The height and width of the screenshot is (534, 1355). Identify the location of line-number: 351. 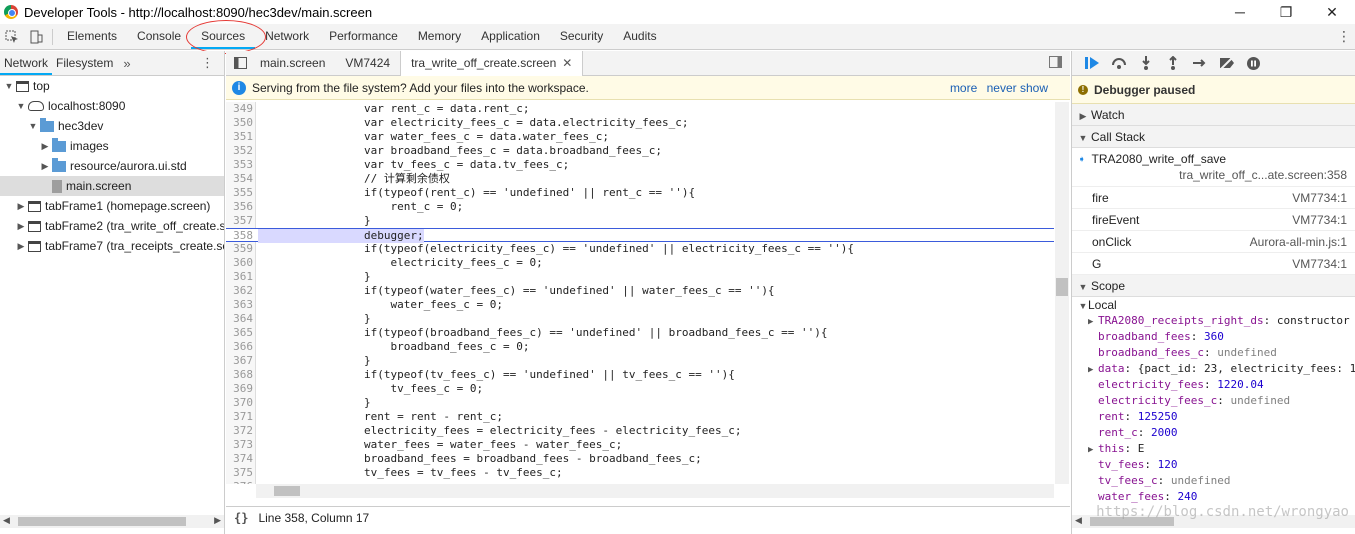
(239, 137).